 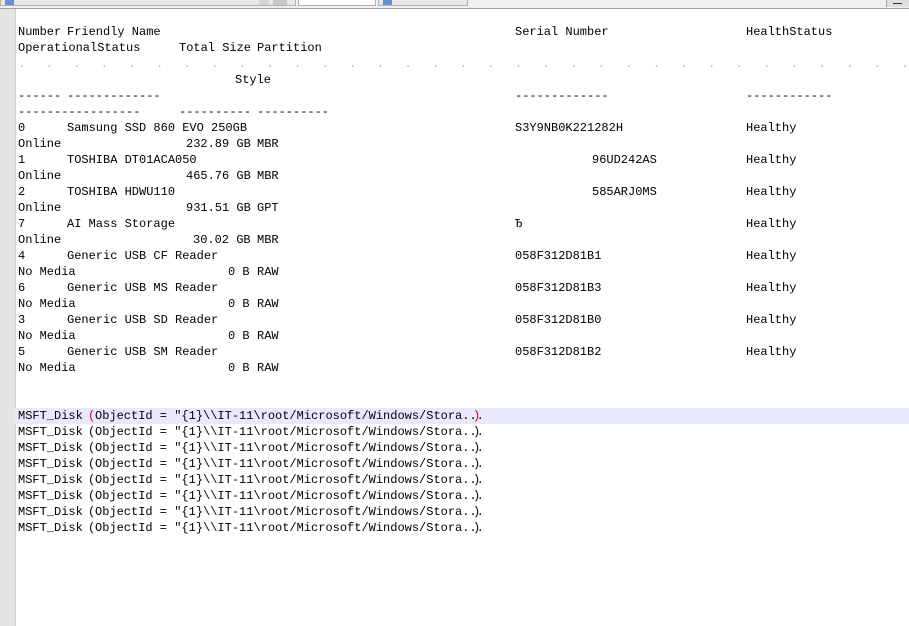 What do you see at coordinates (289, 48) in the screenshot?
I see `header-partition: Partition` at bounding box center [289, 48].